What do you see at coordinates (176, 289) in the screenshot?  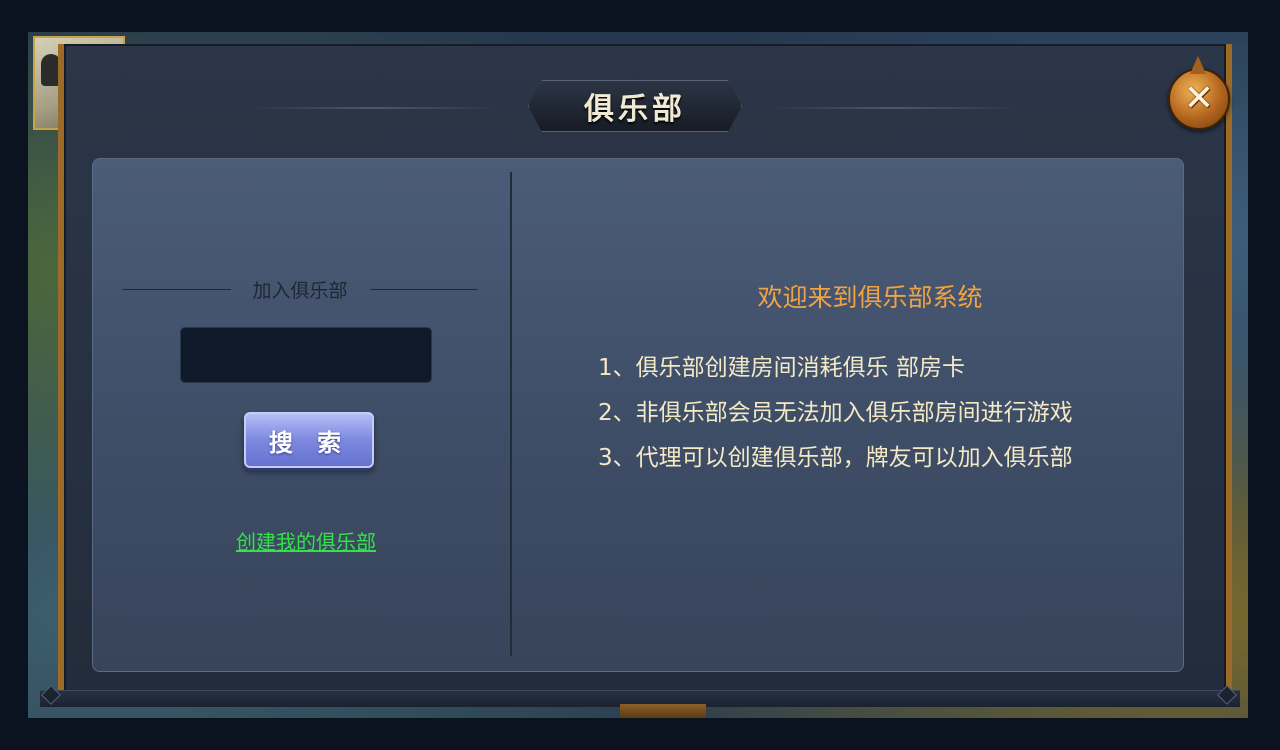 I see `header-rule-left` at bounding box center [176, 289].